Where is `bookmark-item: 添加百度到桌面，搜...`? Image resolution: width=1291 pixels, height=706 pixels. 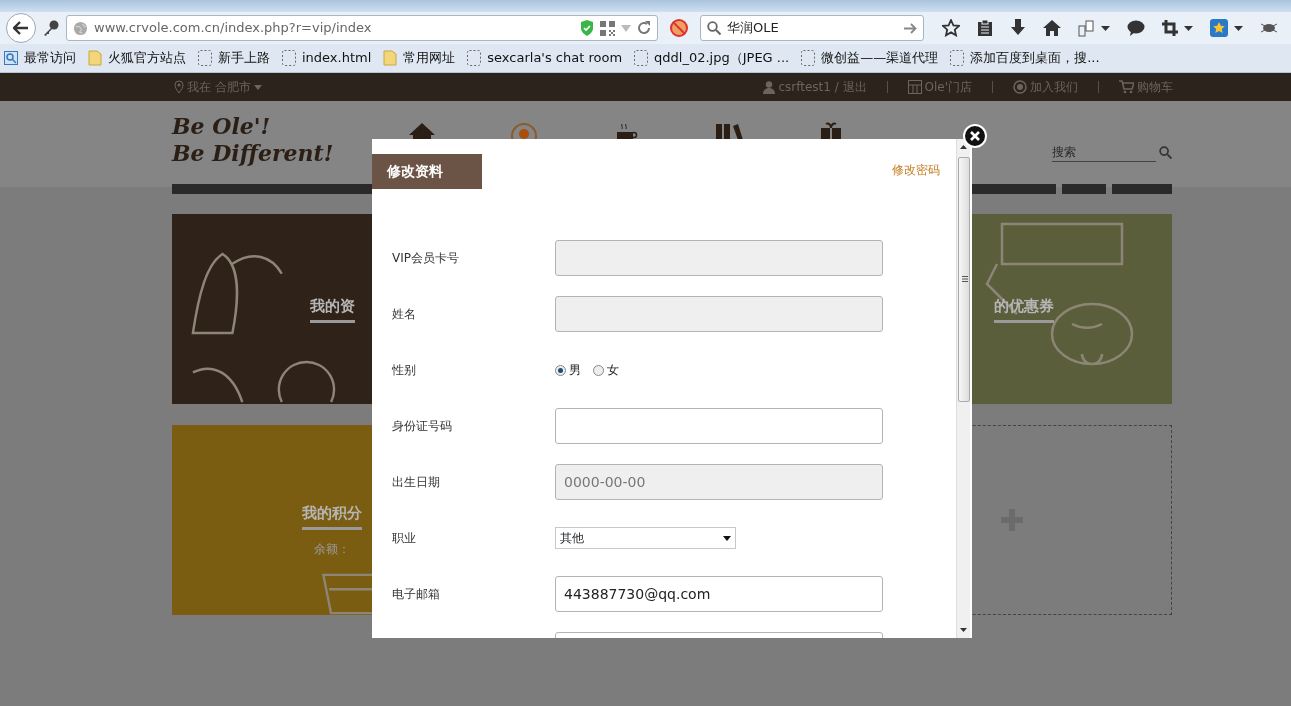
bookmark-item: 添加百度到桌面，搜... is located at coordinates (1025, 58).